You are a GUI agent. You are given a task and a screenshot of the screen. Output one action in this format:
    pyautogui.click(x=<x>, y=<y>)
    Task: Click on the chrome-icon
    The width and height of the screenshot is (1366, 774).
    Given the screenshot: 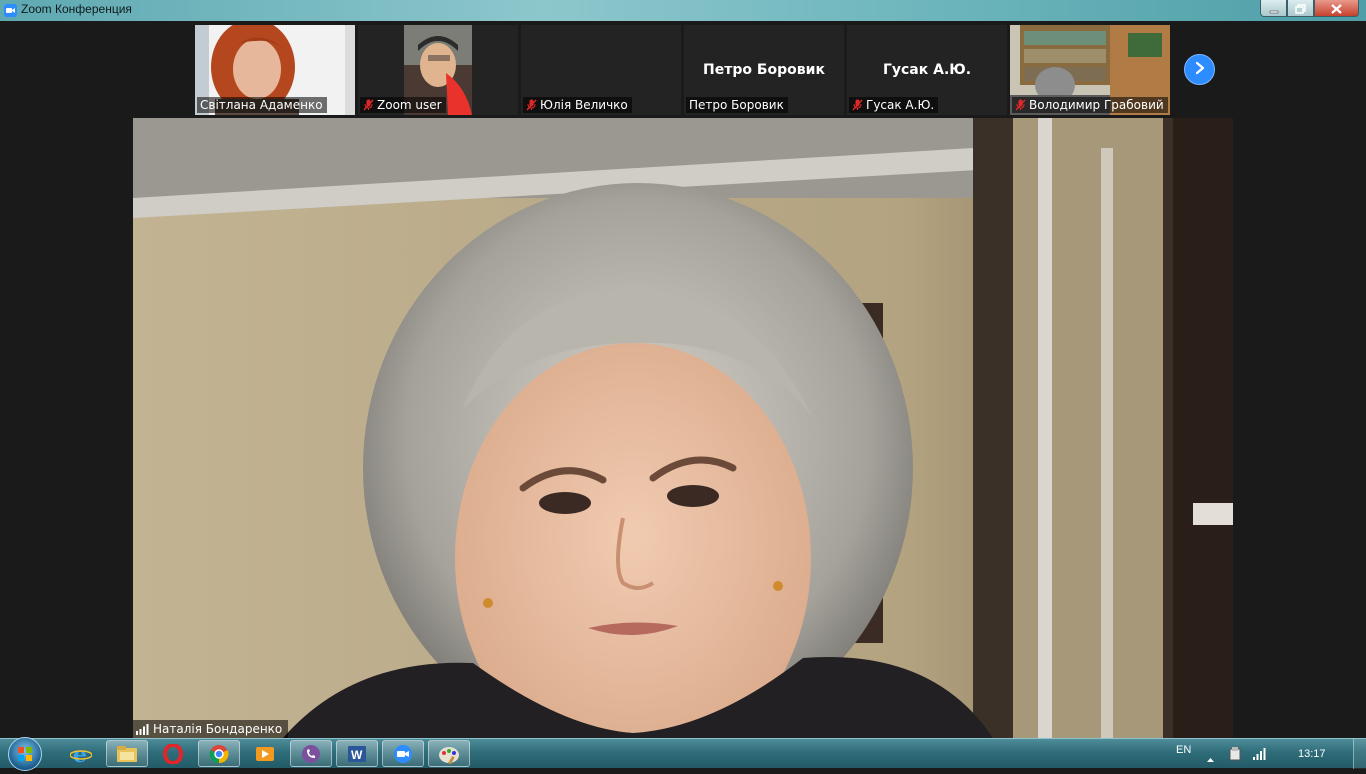 What is the action you would take?
    pyautogui.click(x=219, y=753)
    